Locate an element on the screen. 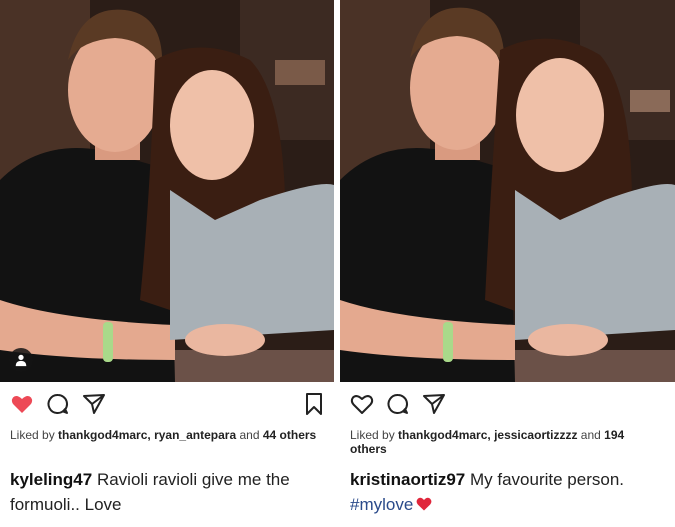 This screenshot has width=675, height=527. caption-username: kyleling47 is located at coordinates (51, 479).